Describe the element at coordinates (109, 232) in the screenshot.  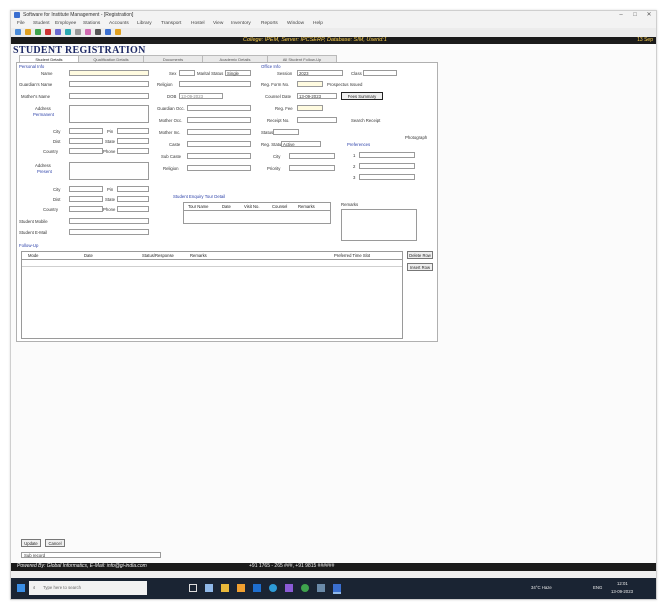
I see `email-field` at that location.